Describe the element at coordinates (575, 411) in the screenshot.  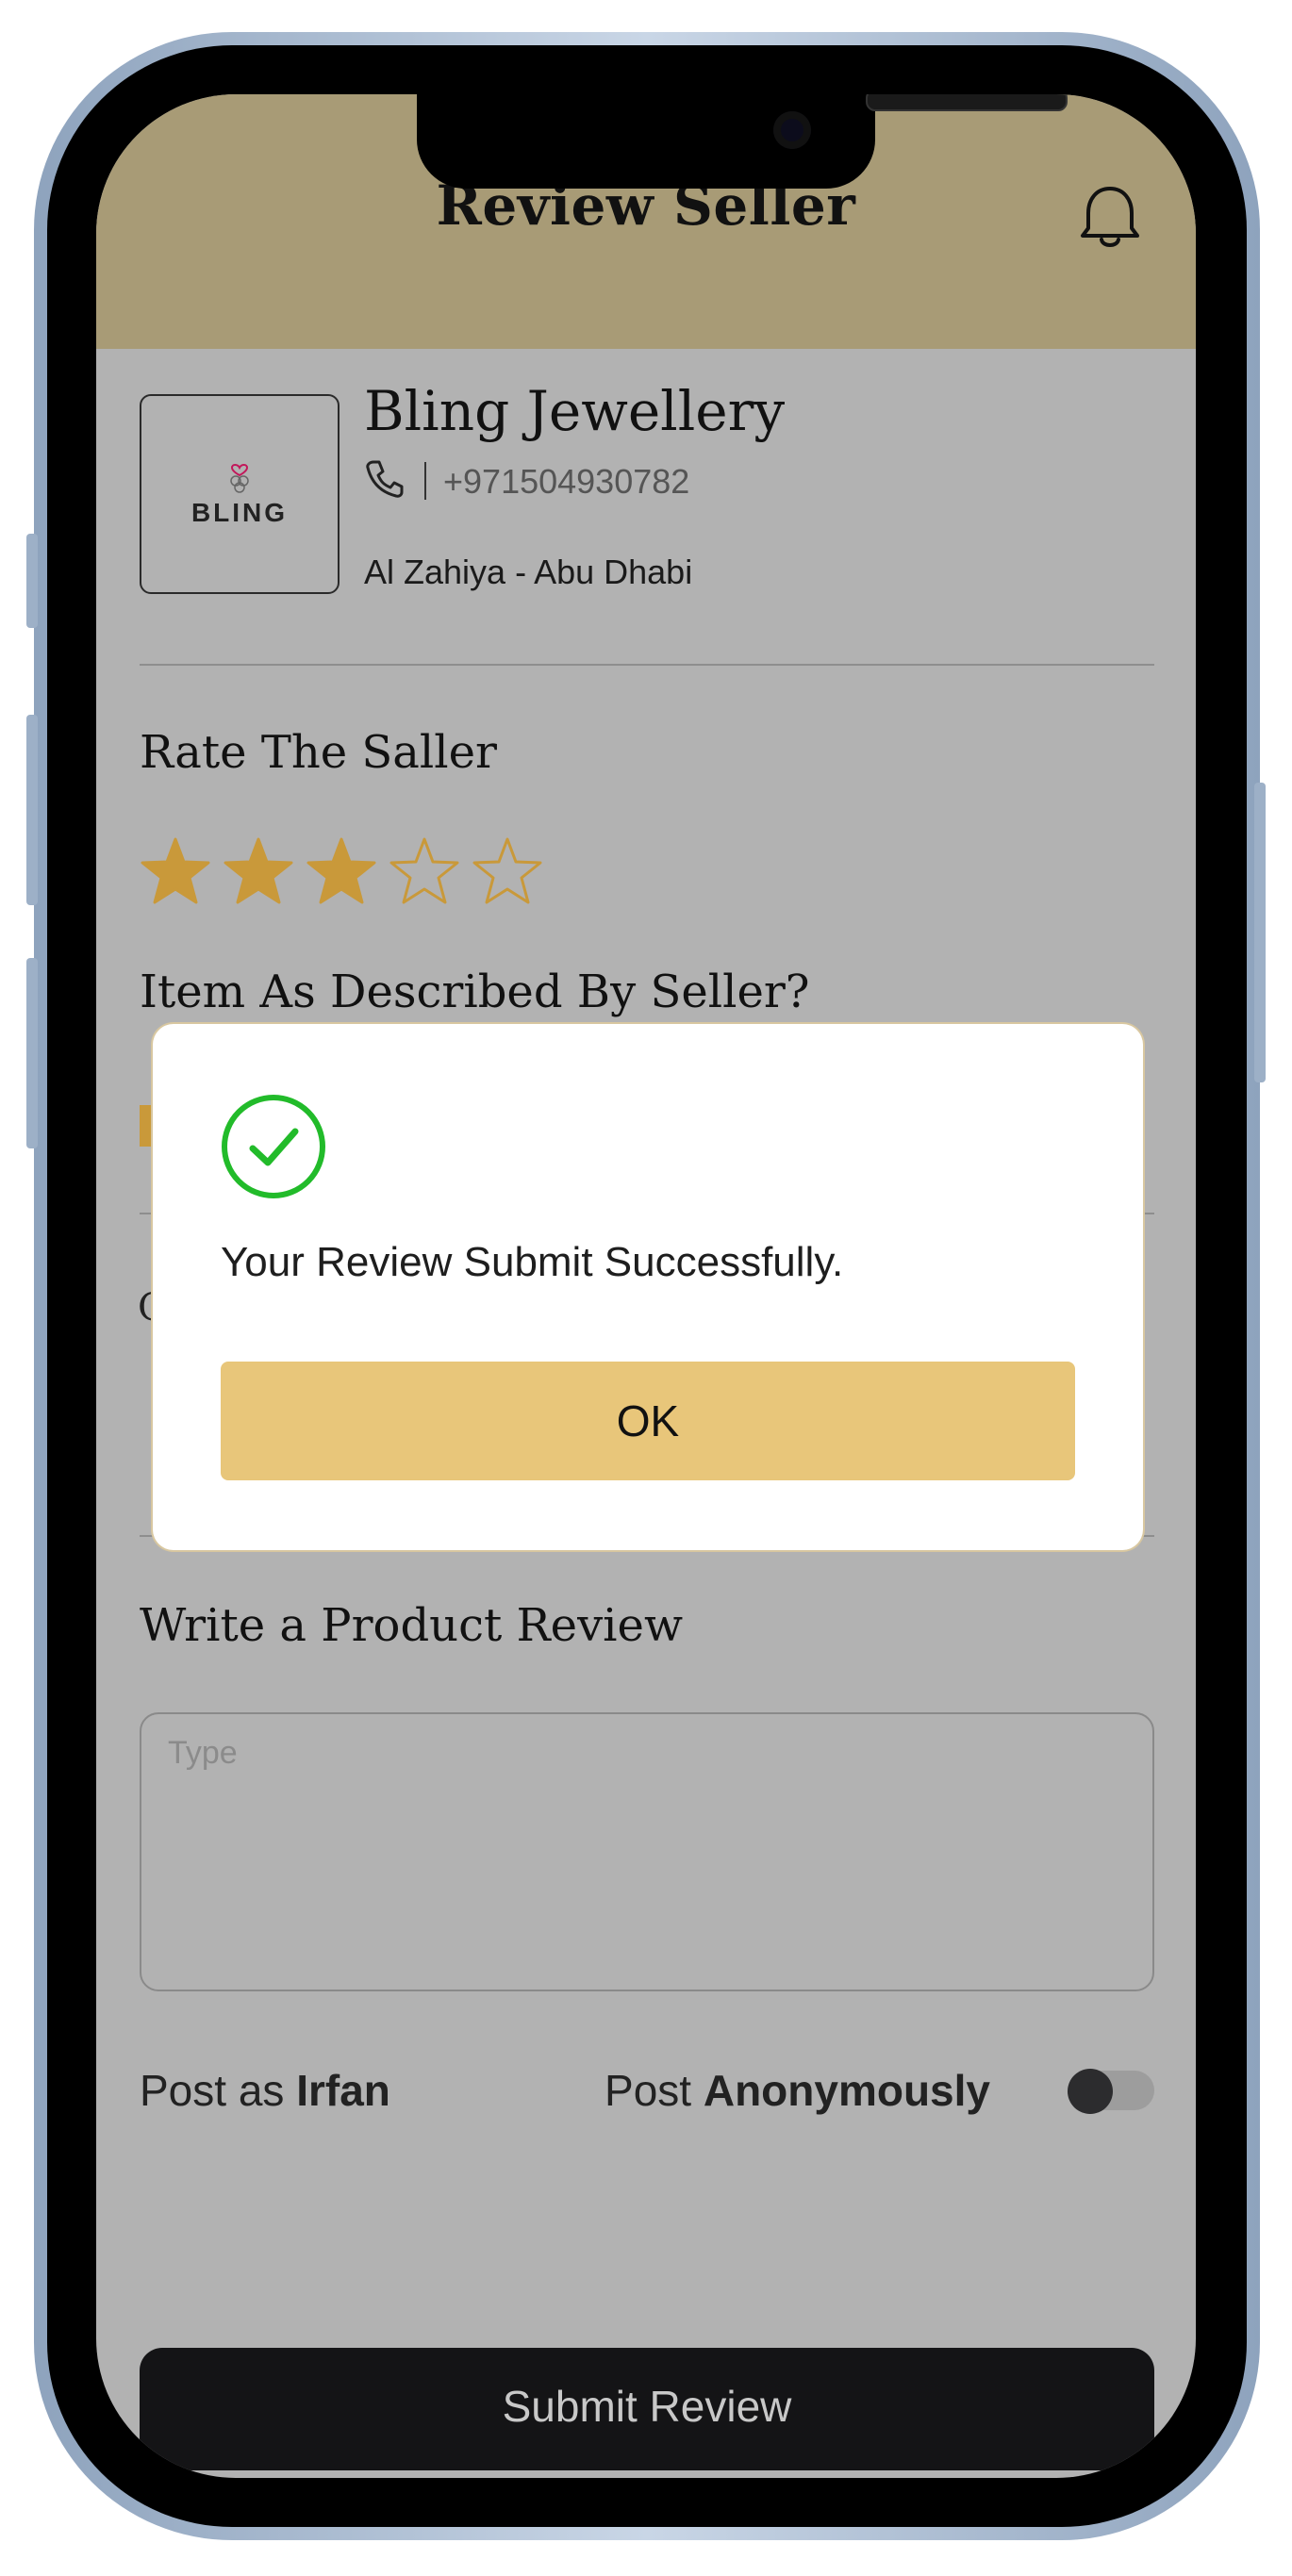
I see `seller-name: Bling Jewellery` at that location.